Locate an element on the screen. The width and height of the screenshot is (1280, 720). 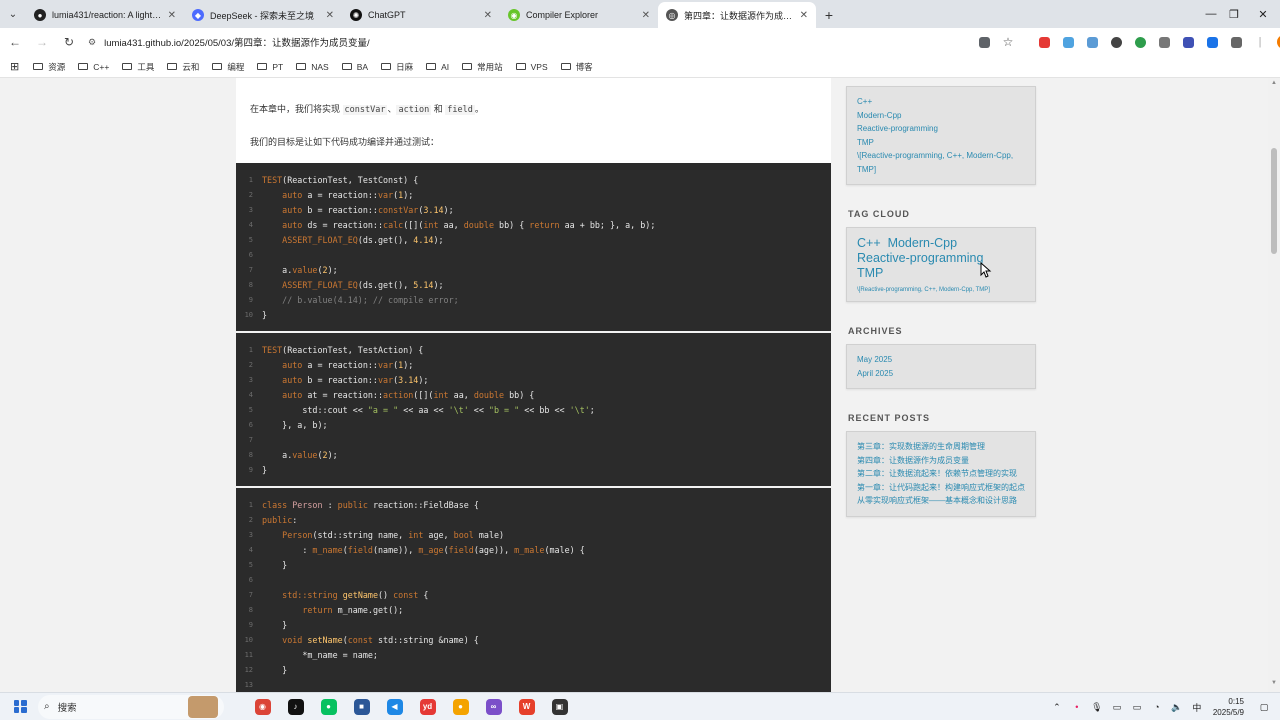
taskbar-app: ◀ is located at coordinates (394, 706).